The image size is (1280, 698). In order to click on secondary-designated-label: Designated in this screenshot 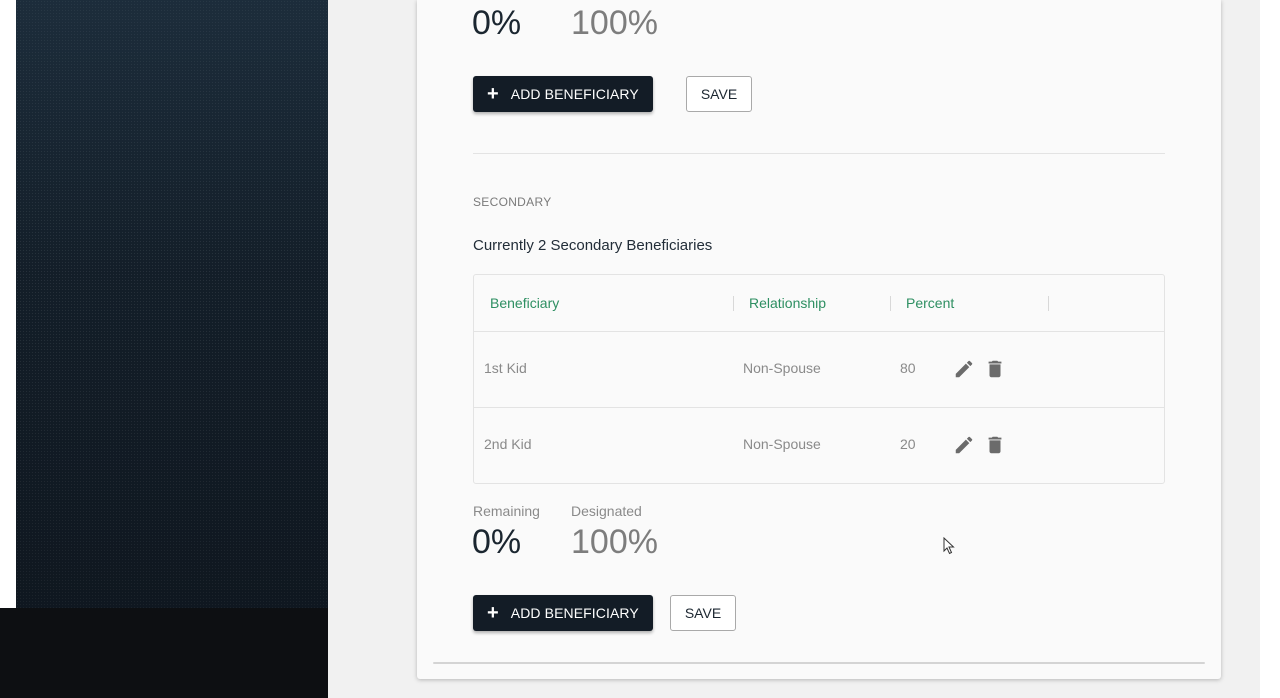, I will do `click(606, 511)`.